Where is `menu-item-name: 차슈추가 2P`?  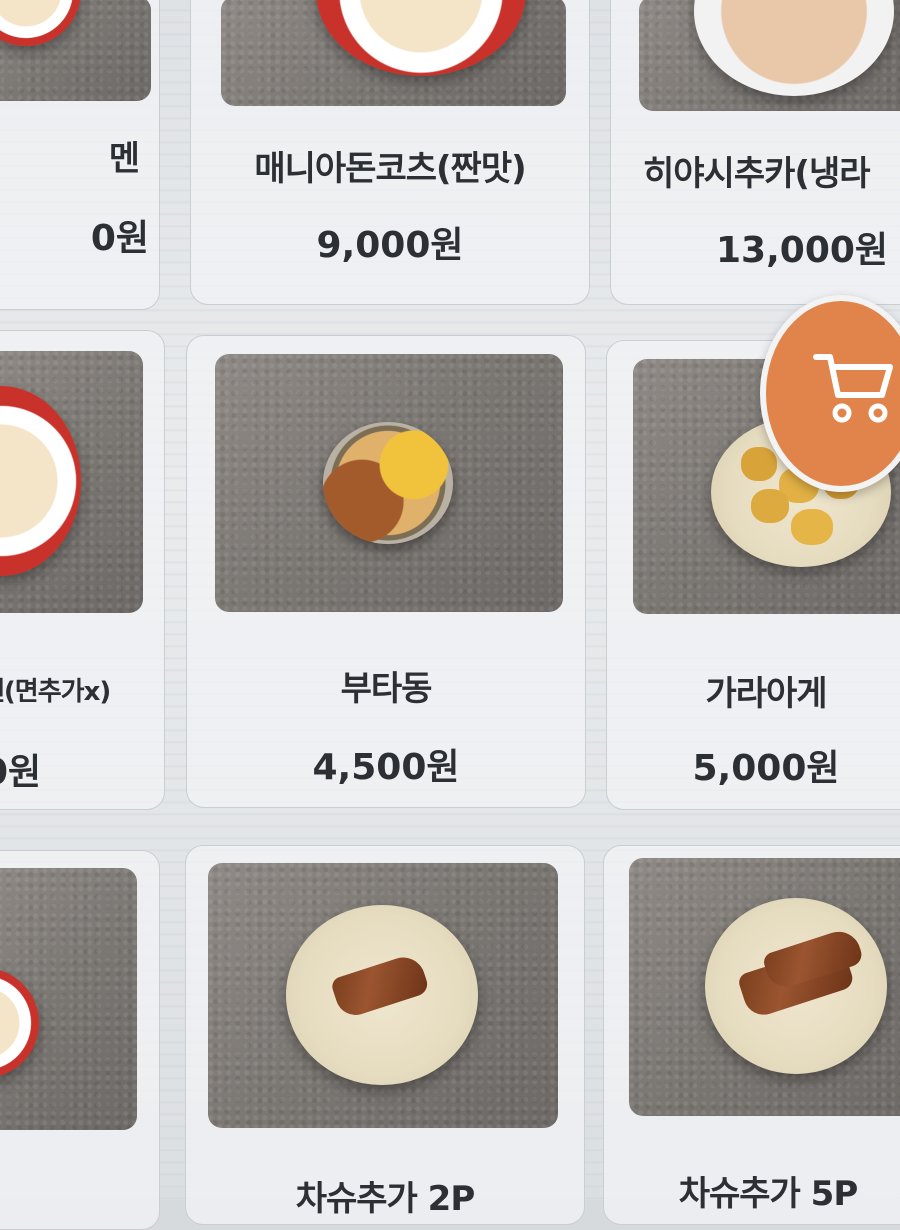 menu-item-name: 차슈추가 2P is located at coordinates (385, 1199).